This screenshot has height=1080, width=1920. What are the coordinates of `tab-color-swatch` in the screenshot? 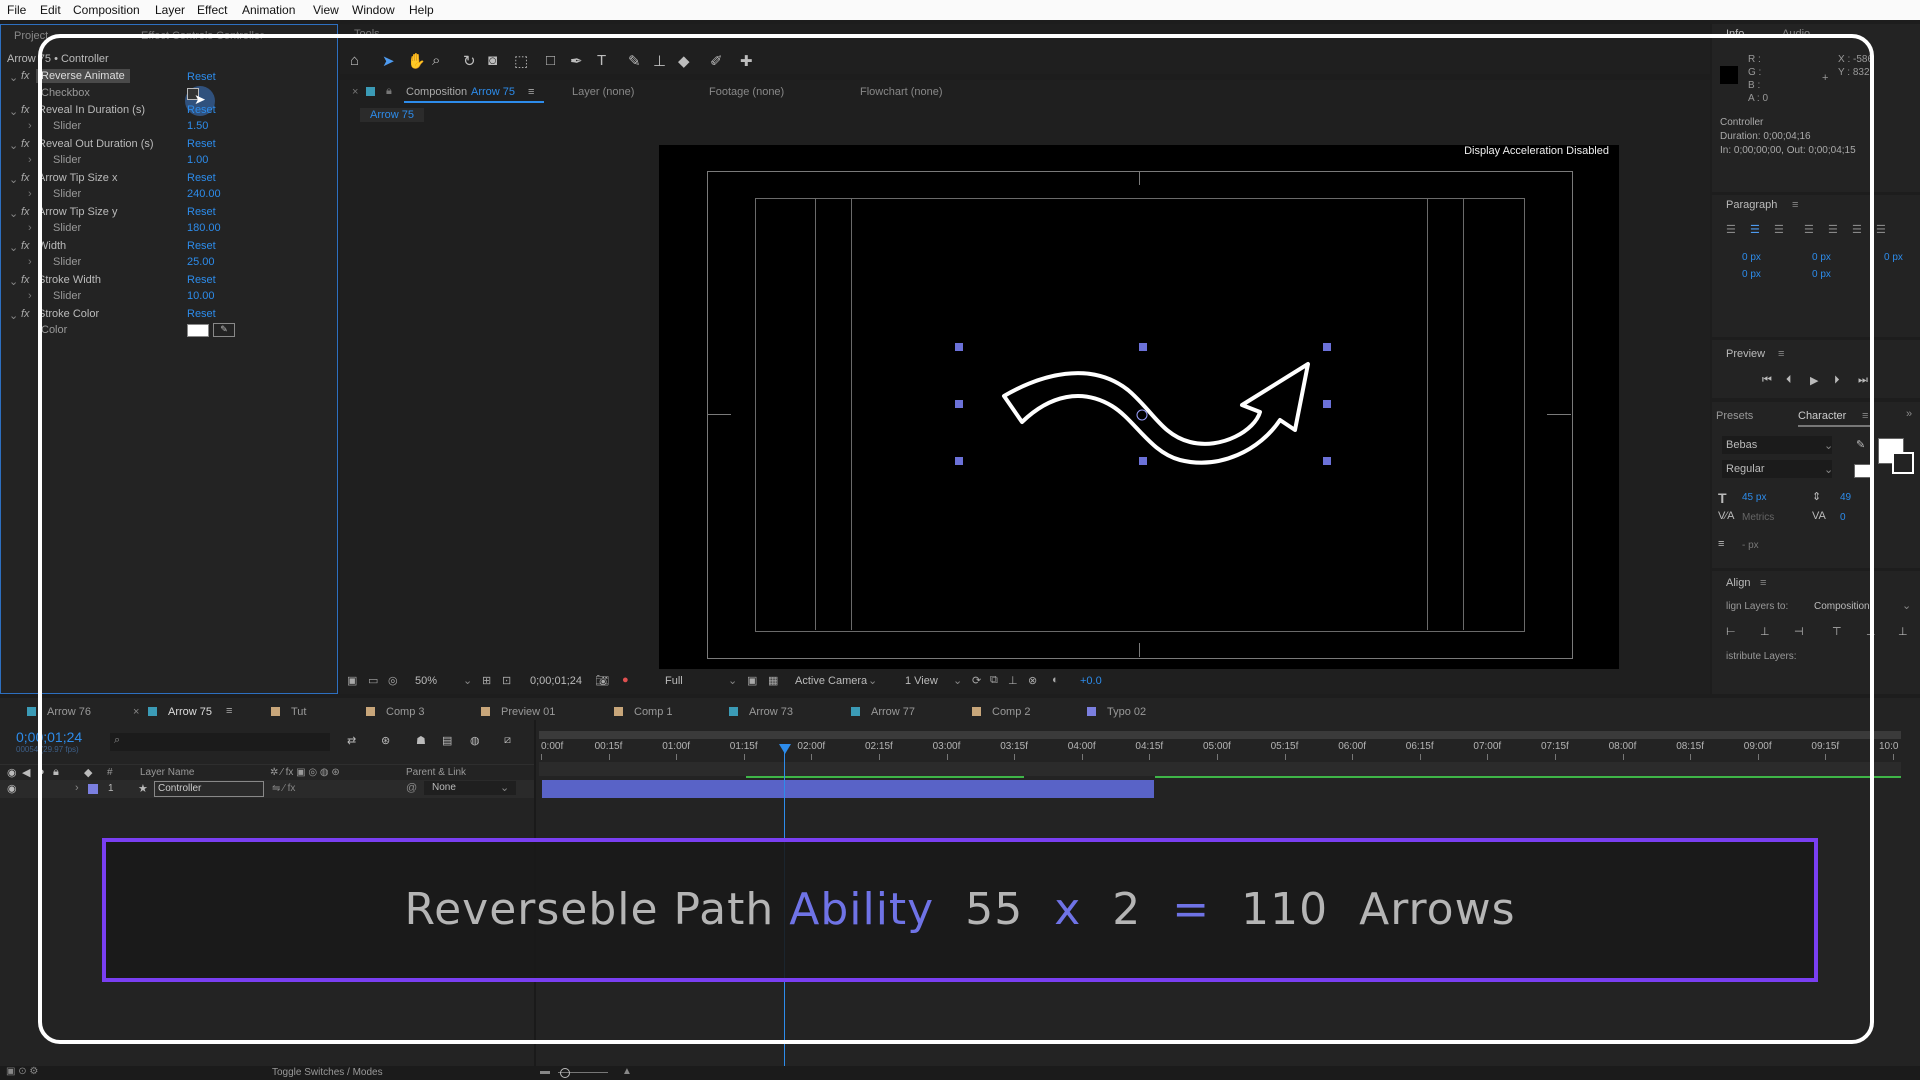 It's located at (31, 711).